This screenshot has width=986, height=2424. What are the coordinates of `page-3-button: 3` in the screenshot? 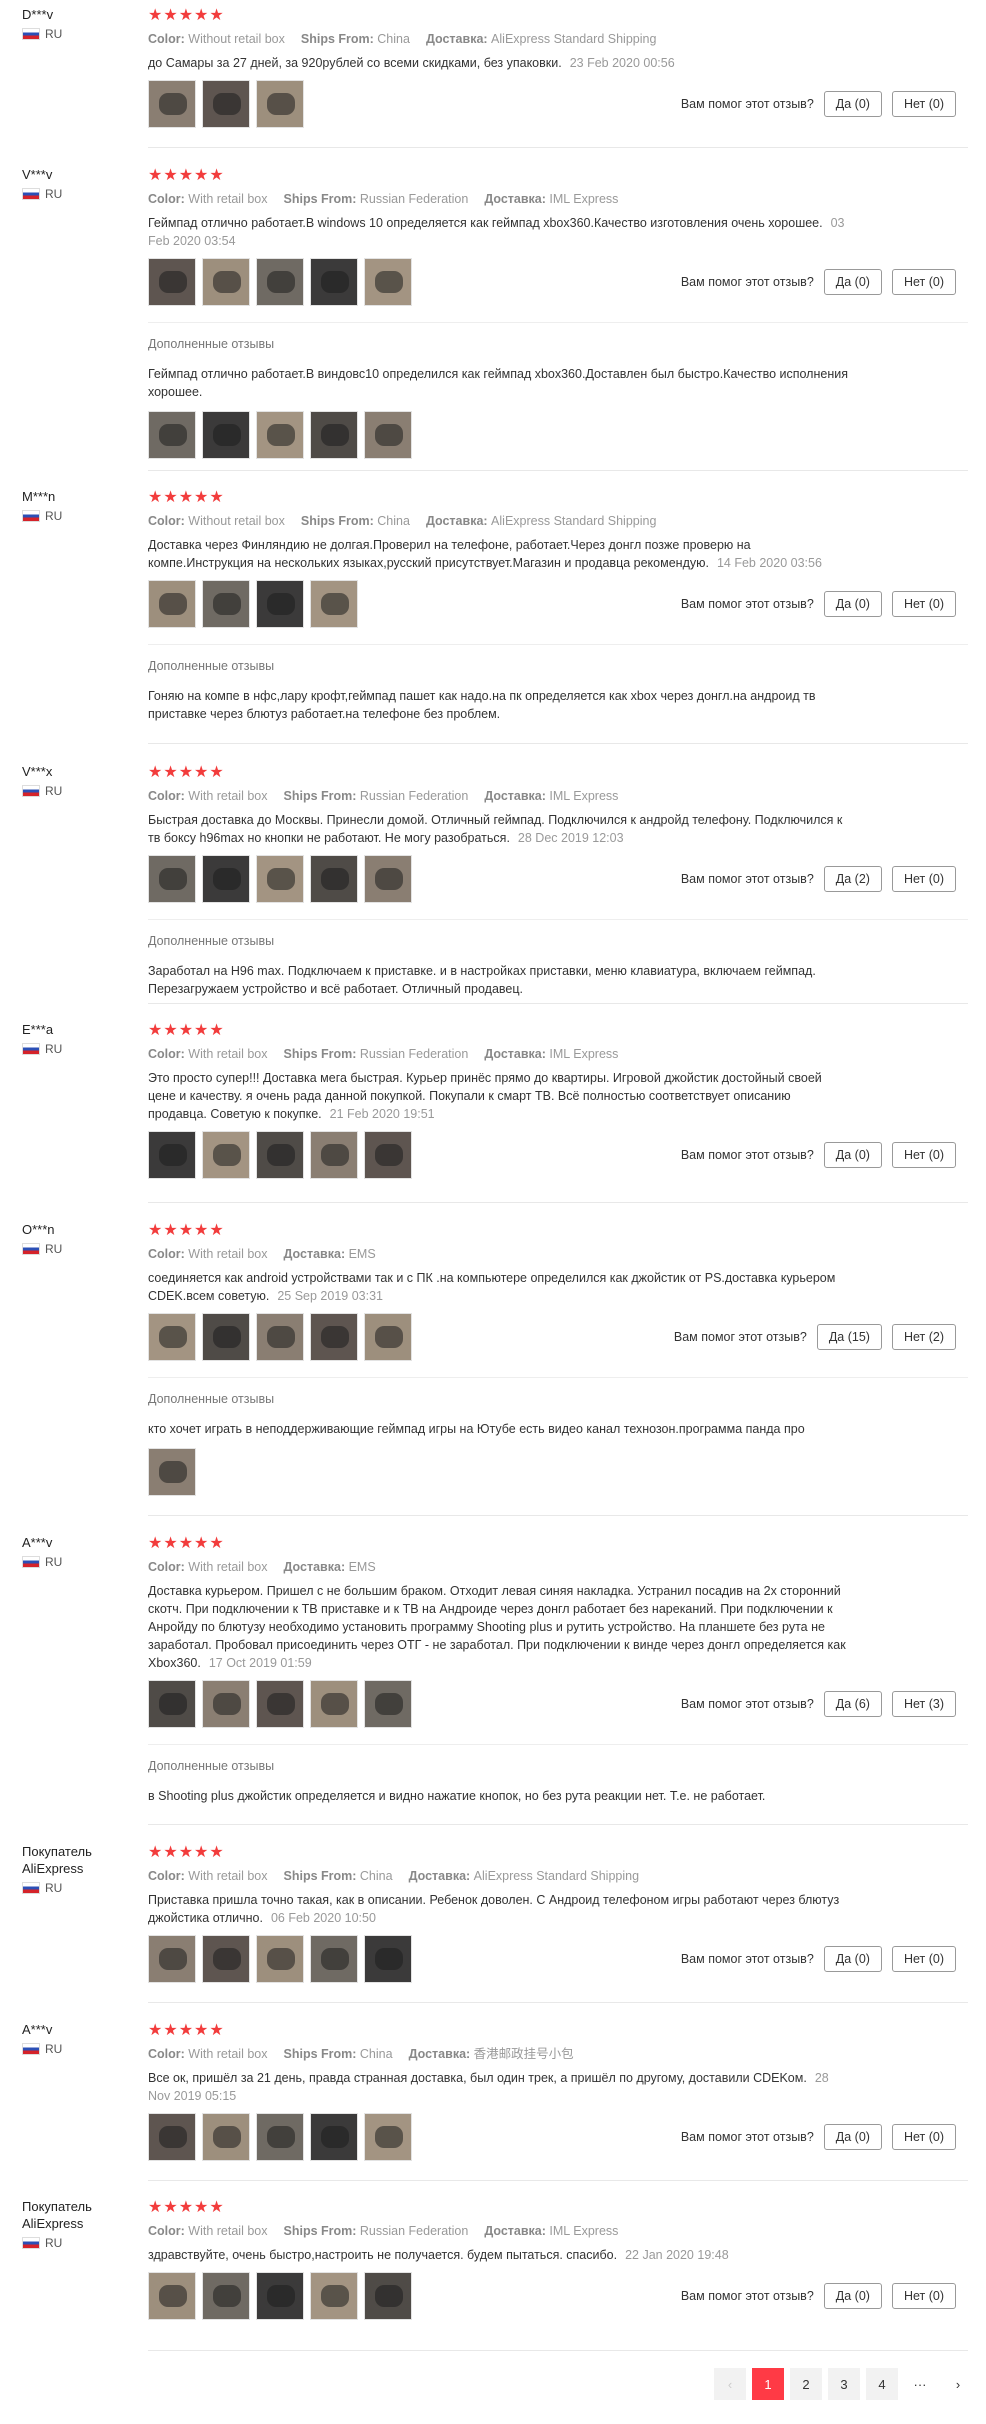 It's located at (844, 2384).